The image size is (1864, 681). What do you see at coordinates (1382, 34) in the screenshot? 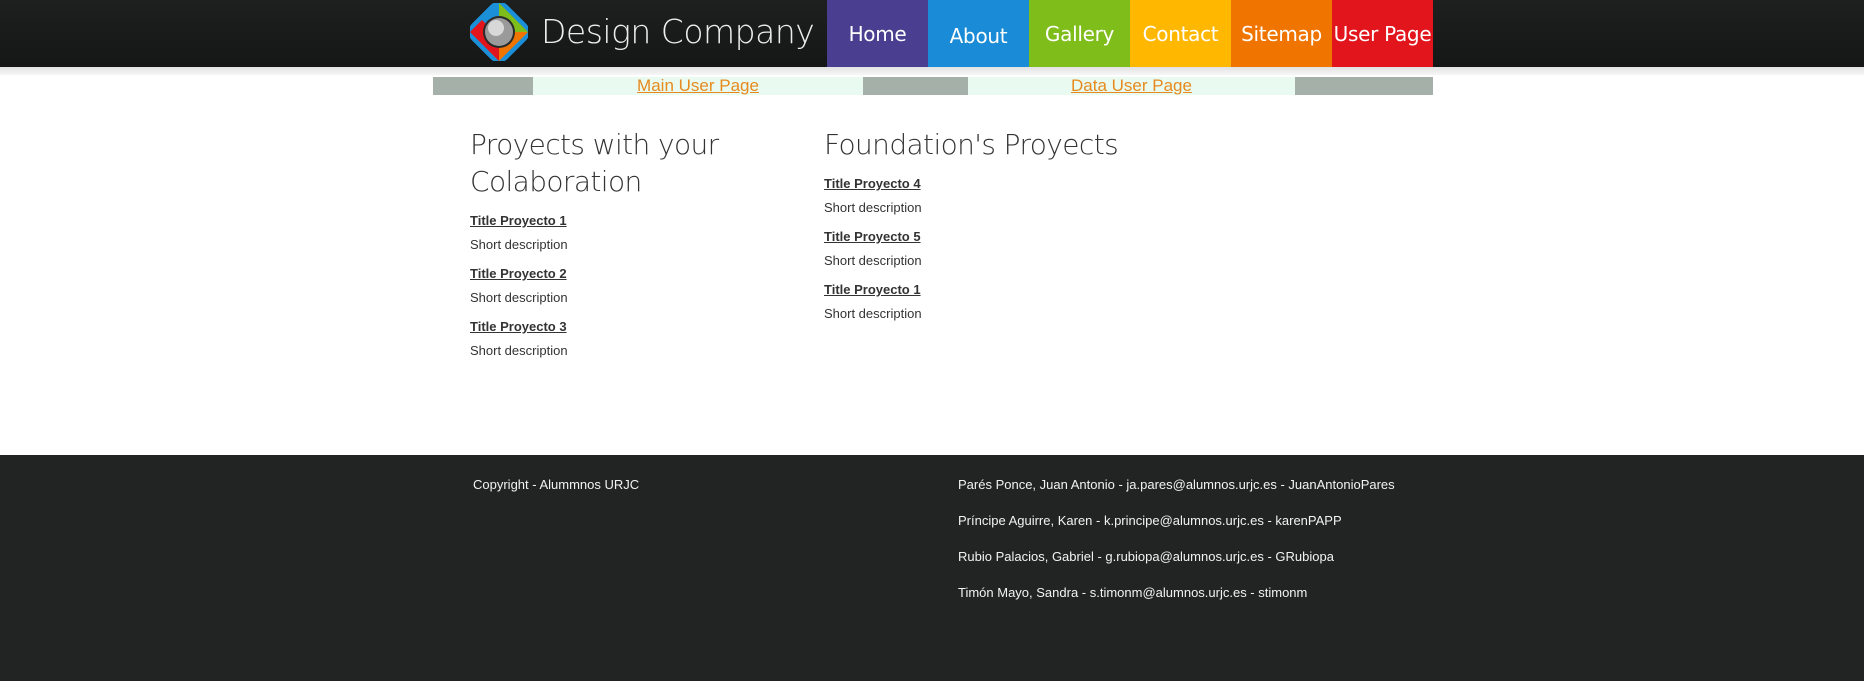
I see `nav-user-page: User Page` at bounding box center [1382, 34].